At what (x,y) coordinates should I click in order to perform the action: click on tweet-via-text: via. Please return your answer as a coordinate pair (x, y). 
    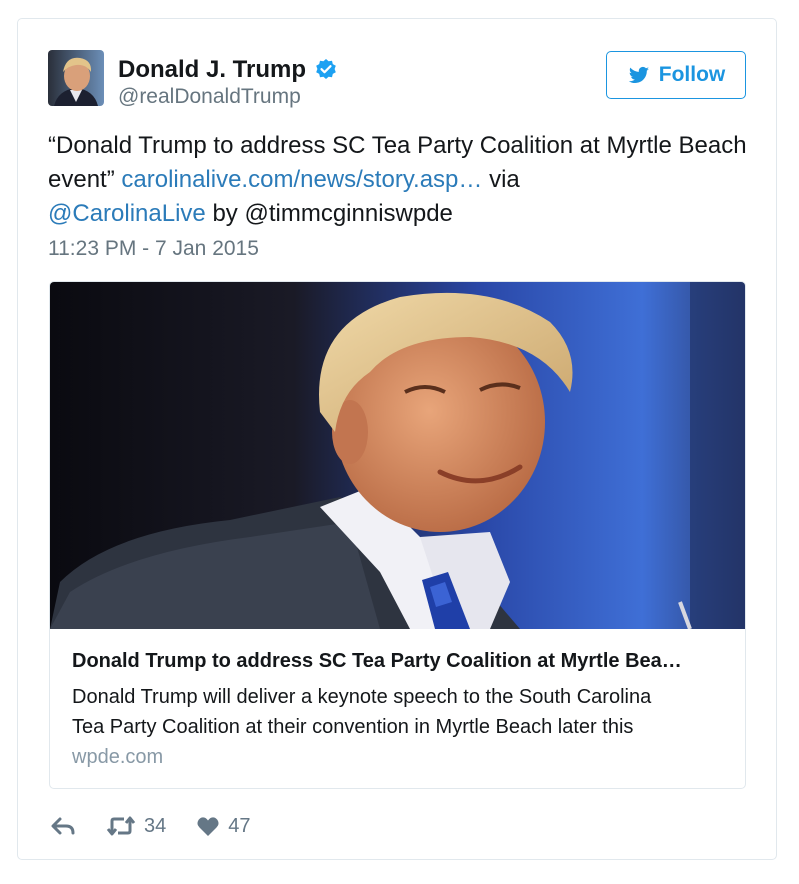
    Looking at the image, I should click on (504, 179).